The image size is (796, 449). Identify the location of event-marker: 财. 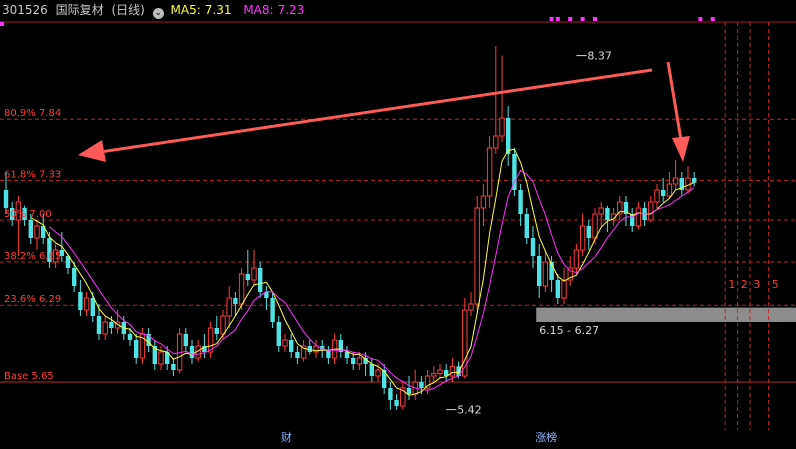
(286, 437).